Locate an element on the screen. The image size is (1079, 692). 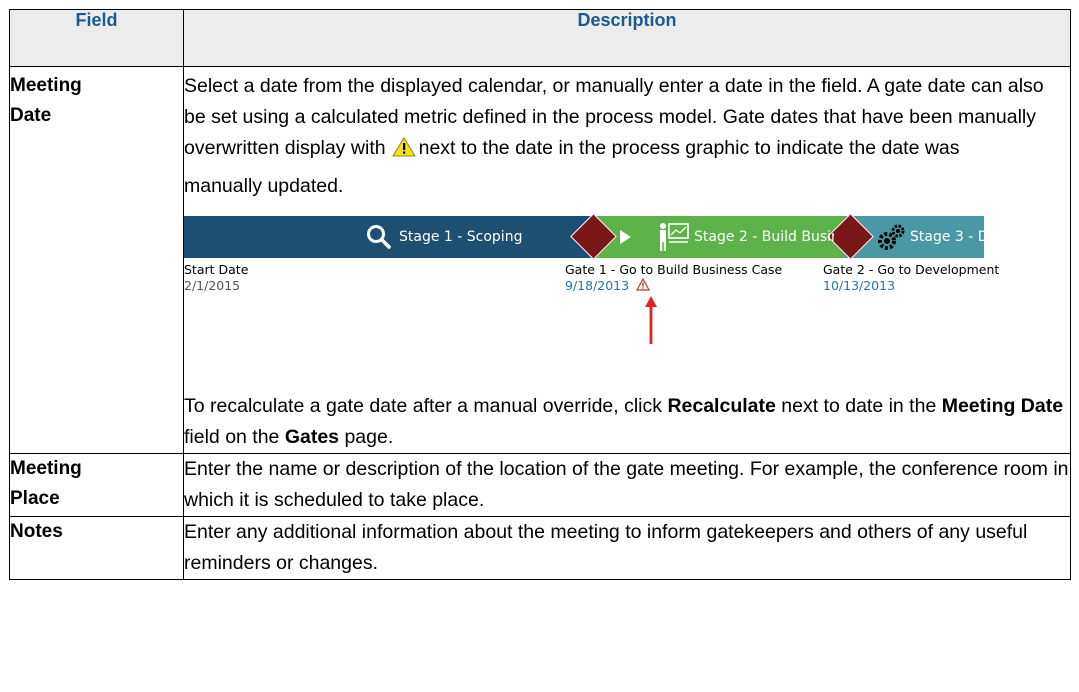
stage-1-label: Stage 1 - Scoping is located at coordinates (461, 237).